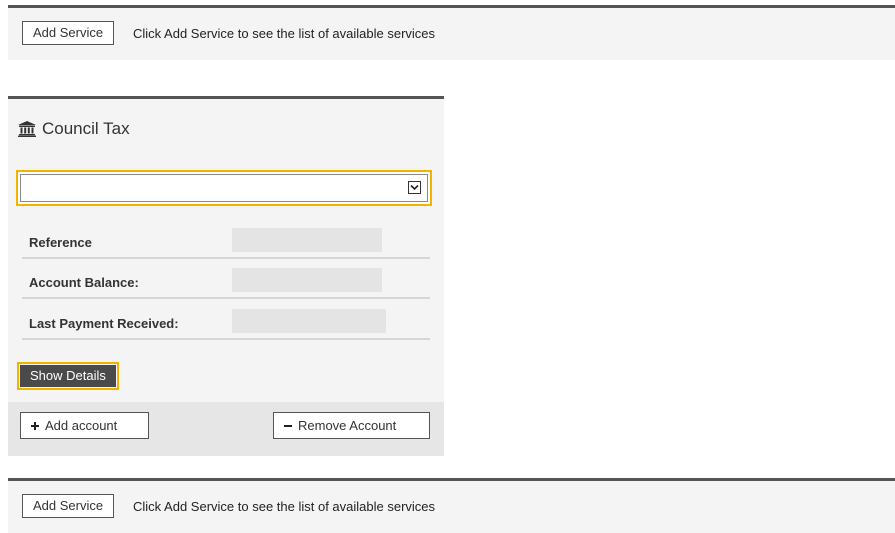 This screenshot has width=895, height=533. What do you see at coordinates (414, 187) in the screenshot?
I see `chevron-down-icon` at bounding box center [414, 187].